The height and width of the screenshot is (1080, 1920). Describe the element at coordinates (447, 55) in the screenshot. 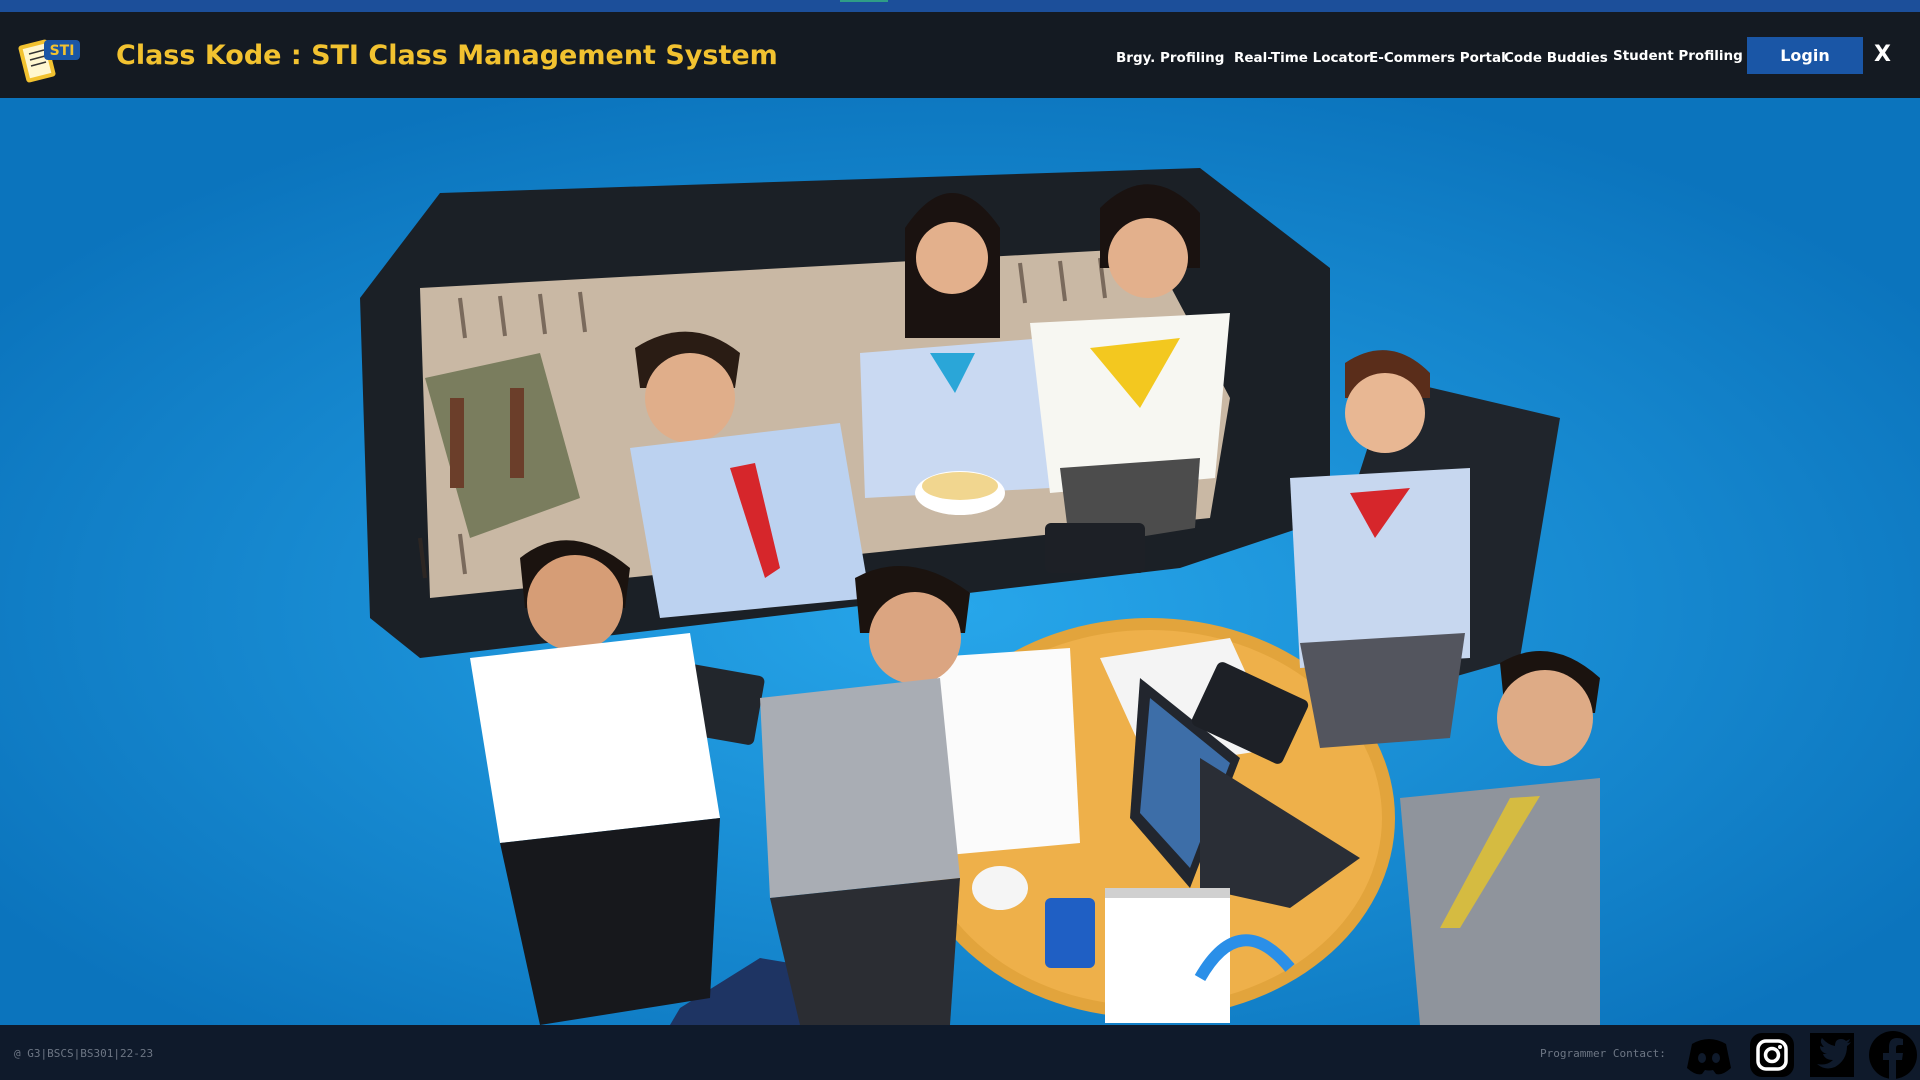

I see `app-title: Class Kode : STI Class Management System` at that location.